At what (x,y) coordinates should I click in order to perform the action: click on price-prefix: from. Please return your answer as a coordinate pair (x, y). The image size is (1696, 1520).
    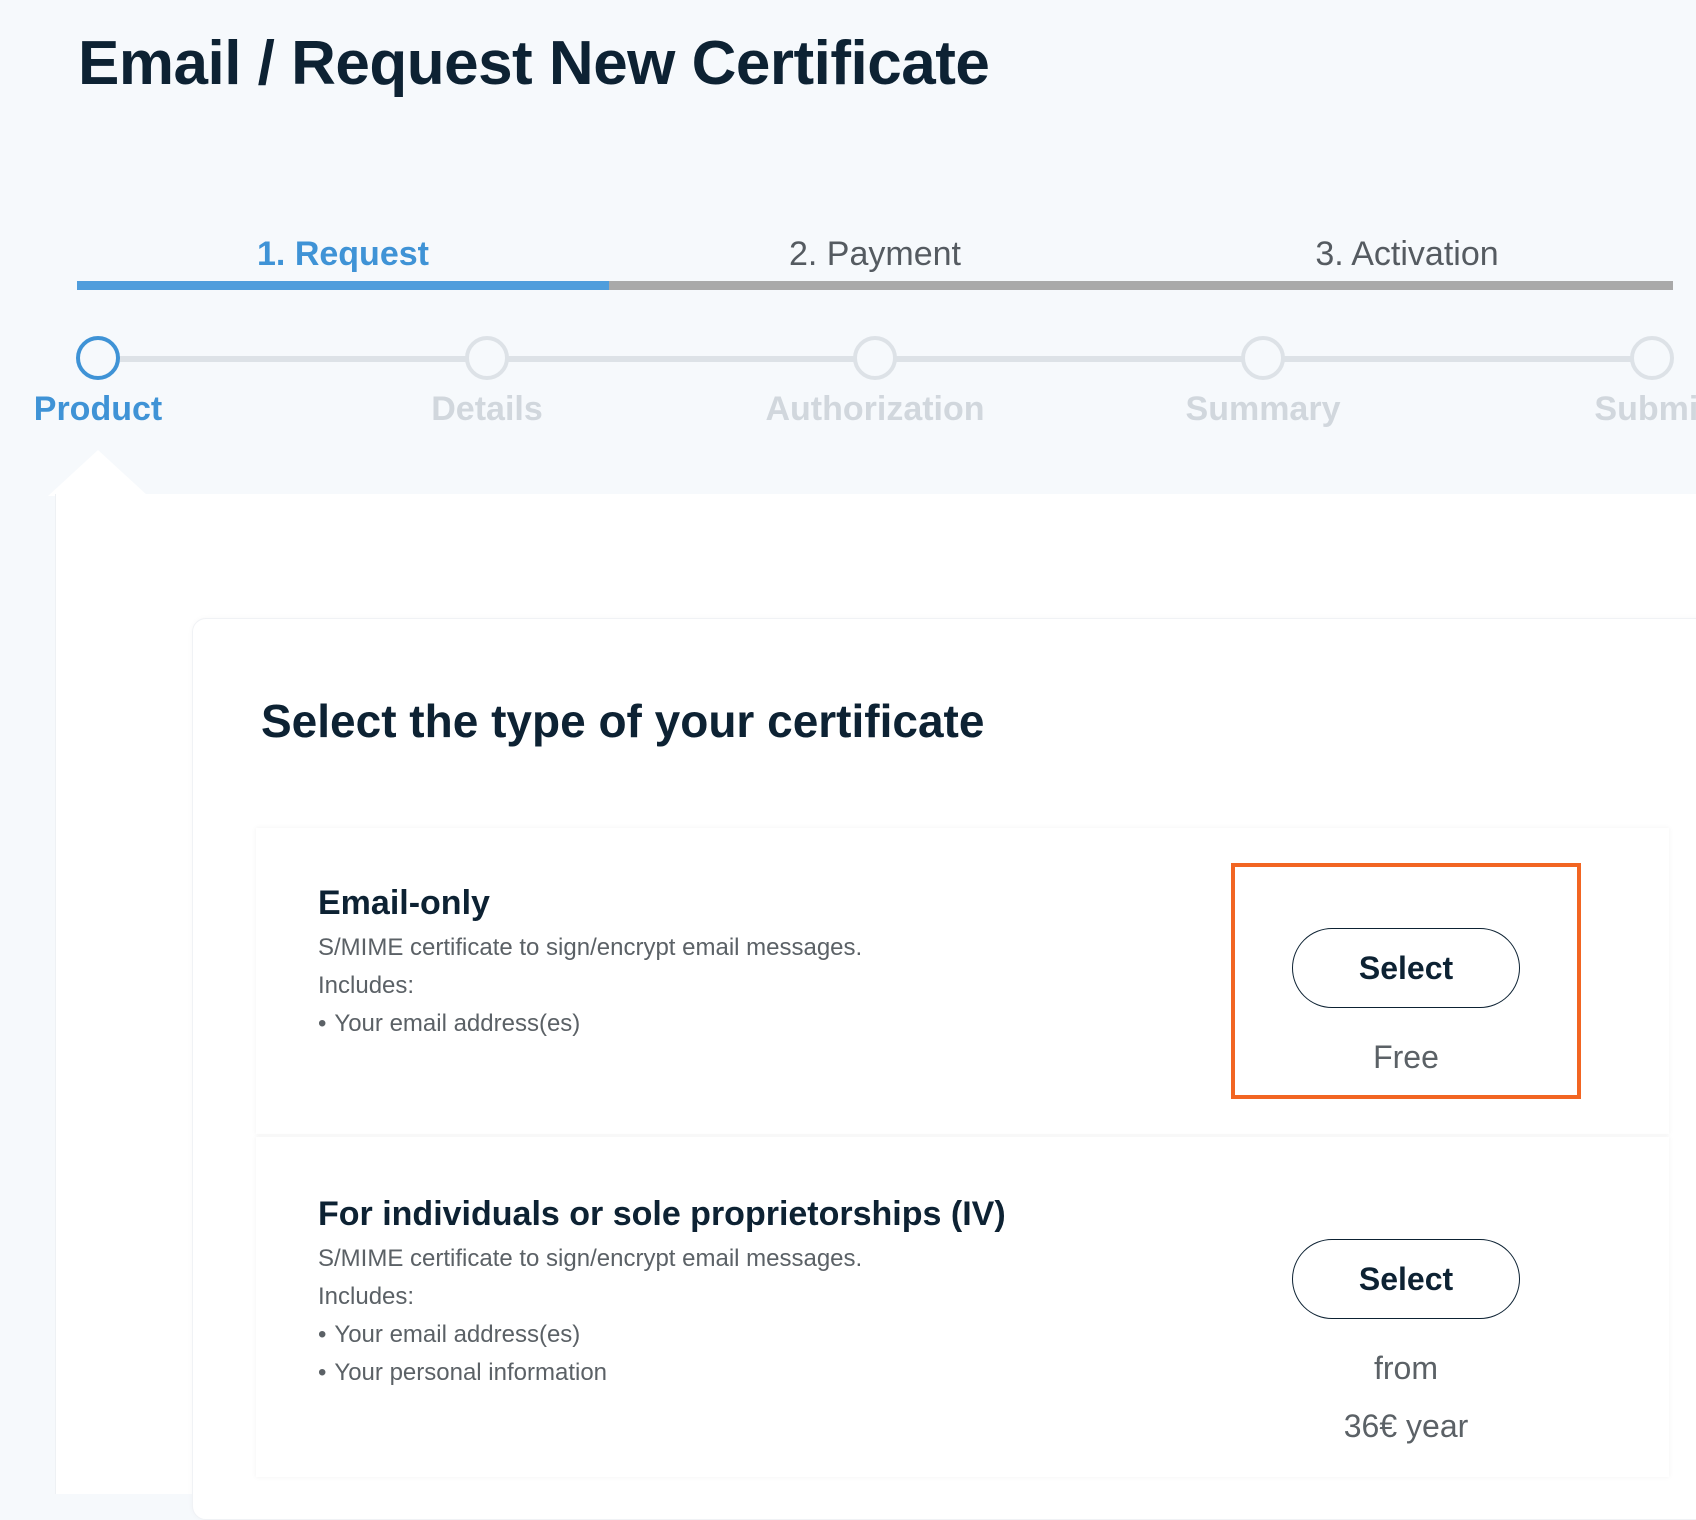
    Looking at the image, I should click on (1406, 1368).